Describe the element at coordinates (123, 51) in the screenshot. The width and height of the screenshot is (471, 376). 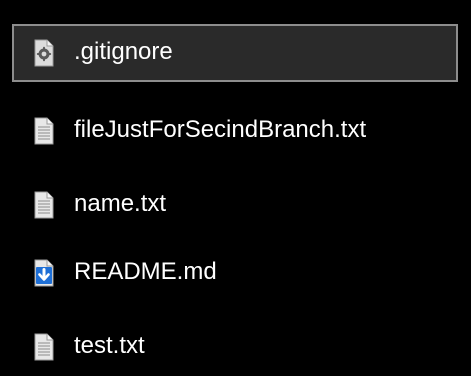
I see `file-name-label: .gitignore` at that location.